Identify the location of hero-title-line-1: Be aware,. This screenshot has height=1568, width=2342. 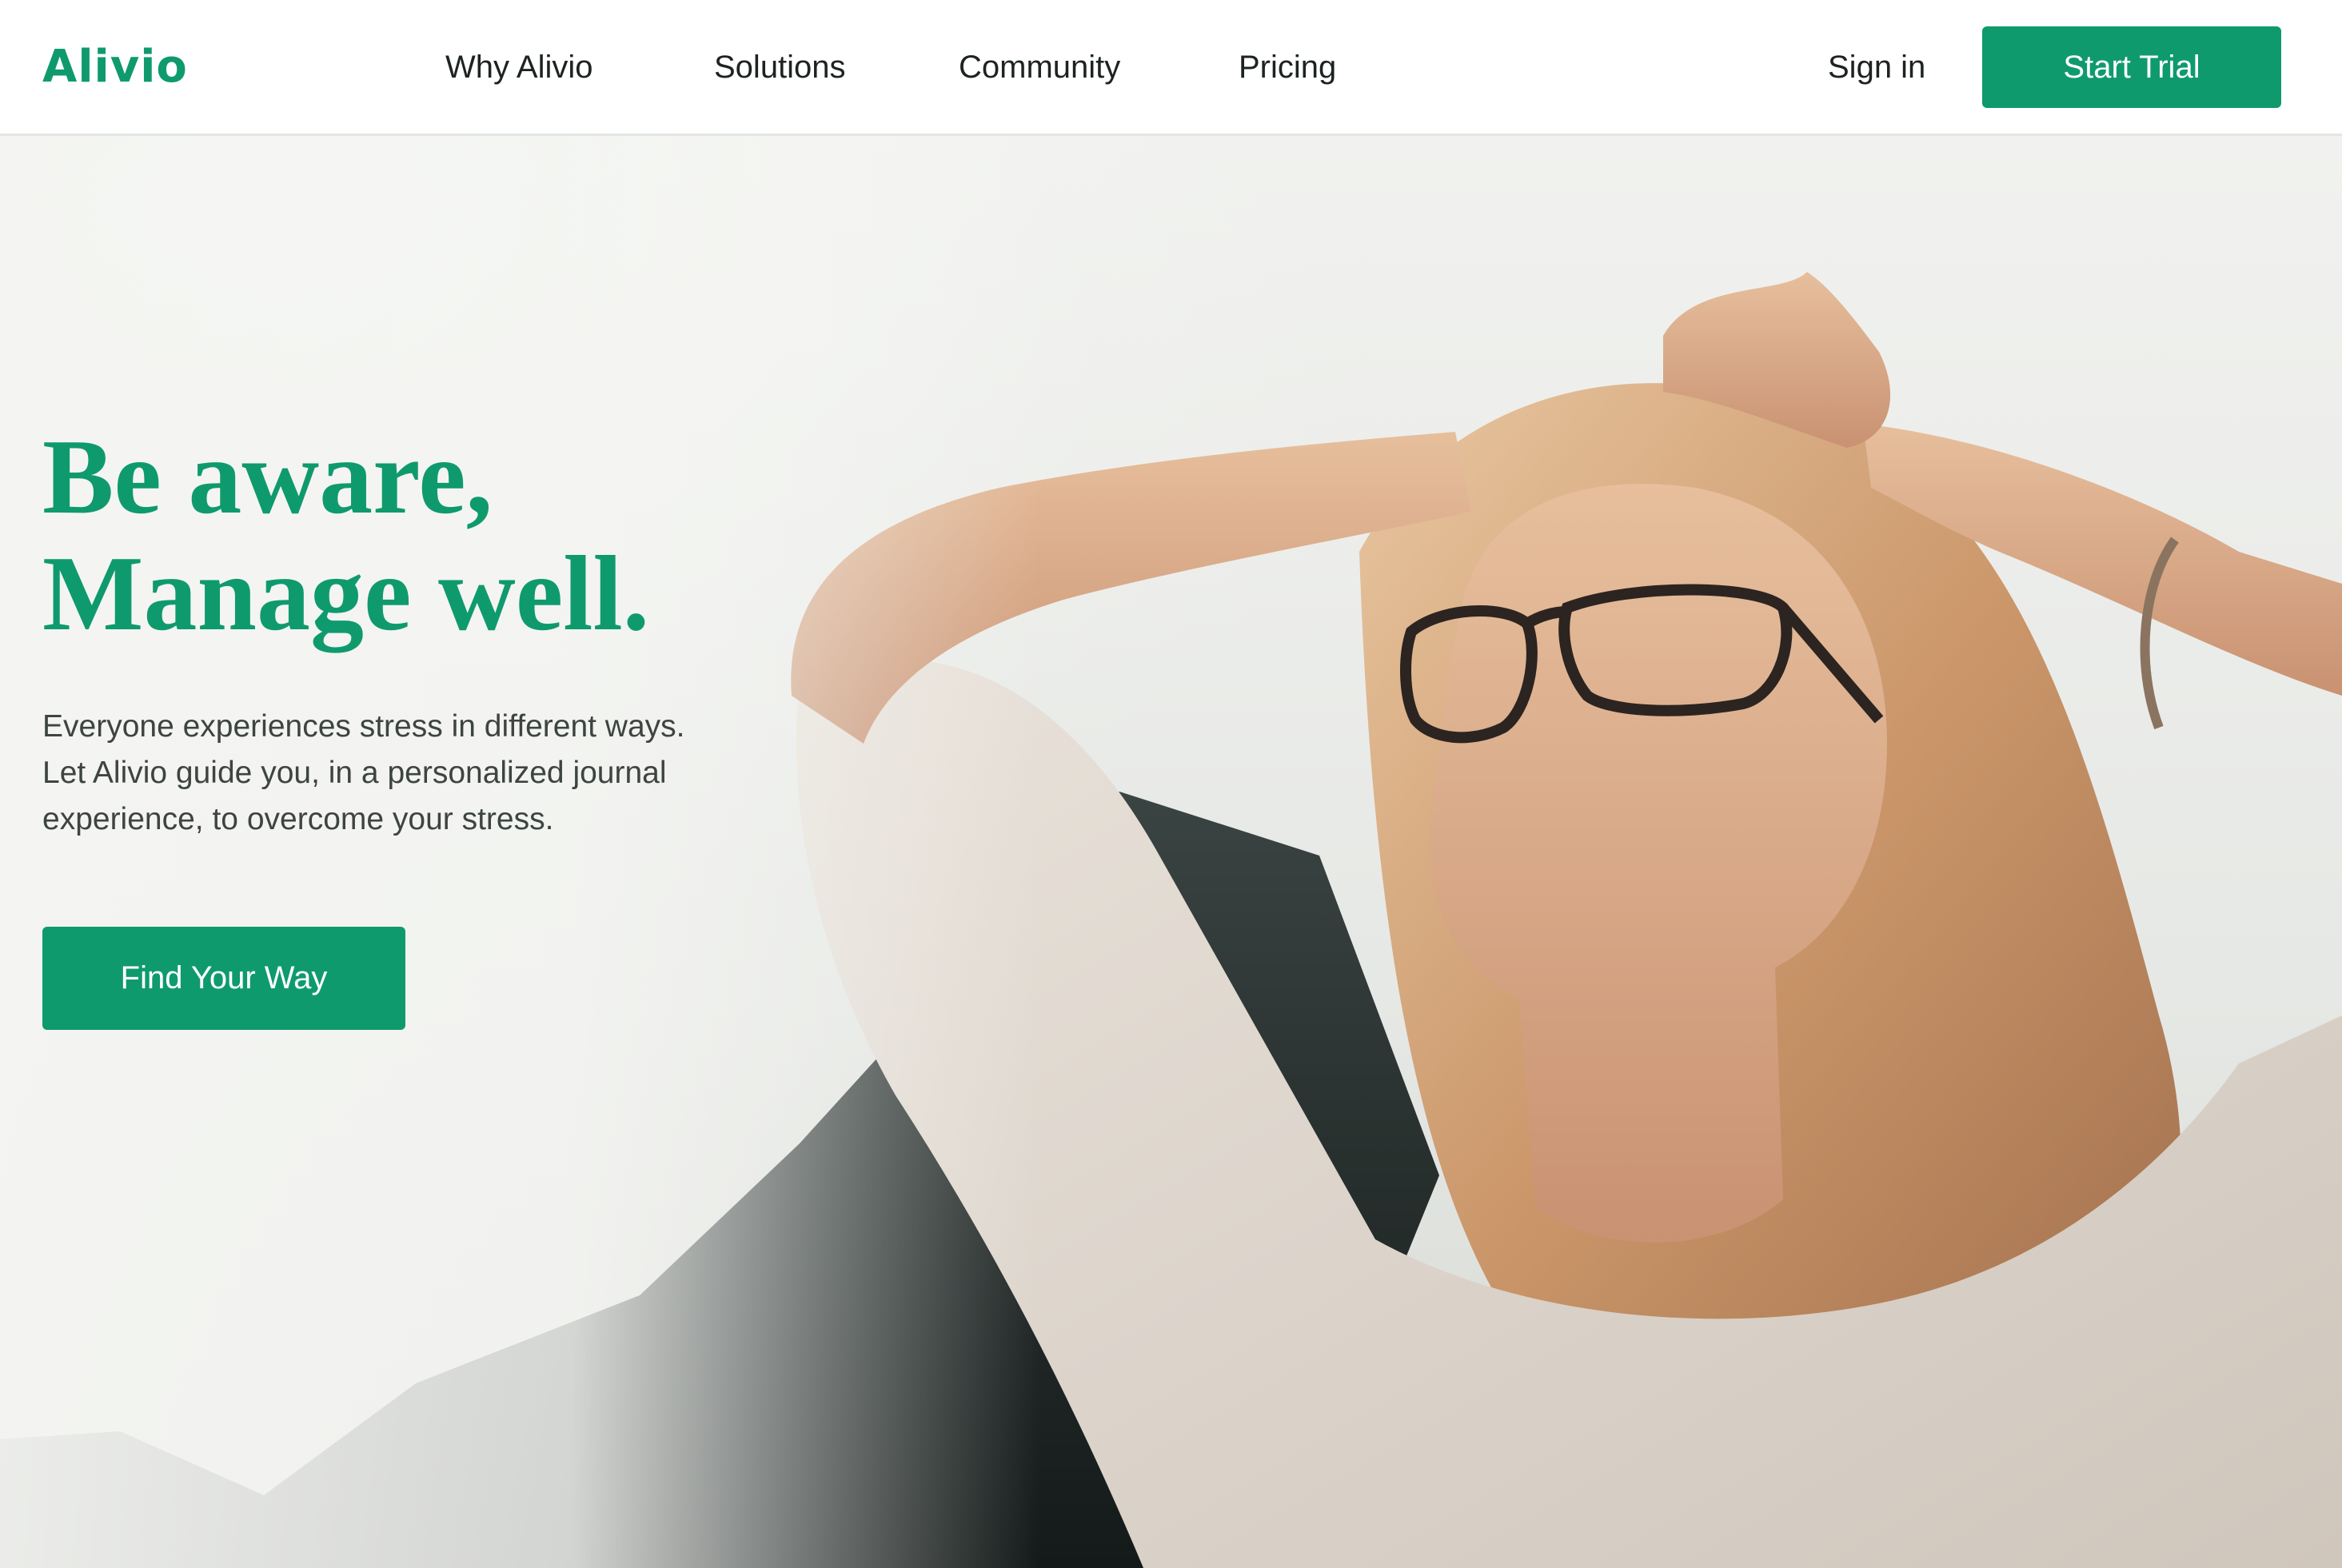
(267, 477).